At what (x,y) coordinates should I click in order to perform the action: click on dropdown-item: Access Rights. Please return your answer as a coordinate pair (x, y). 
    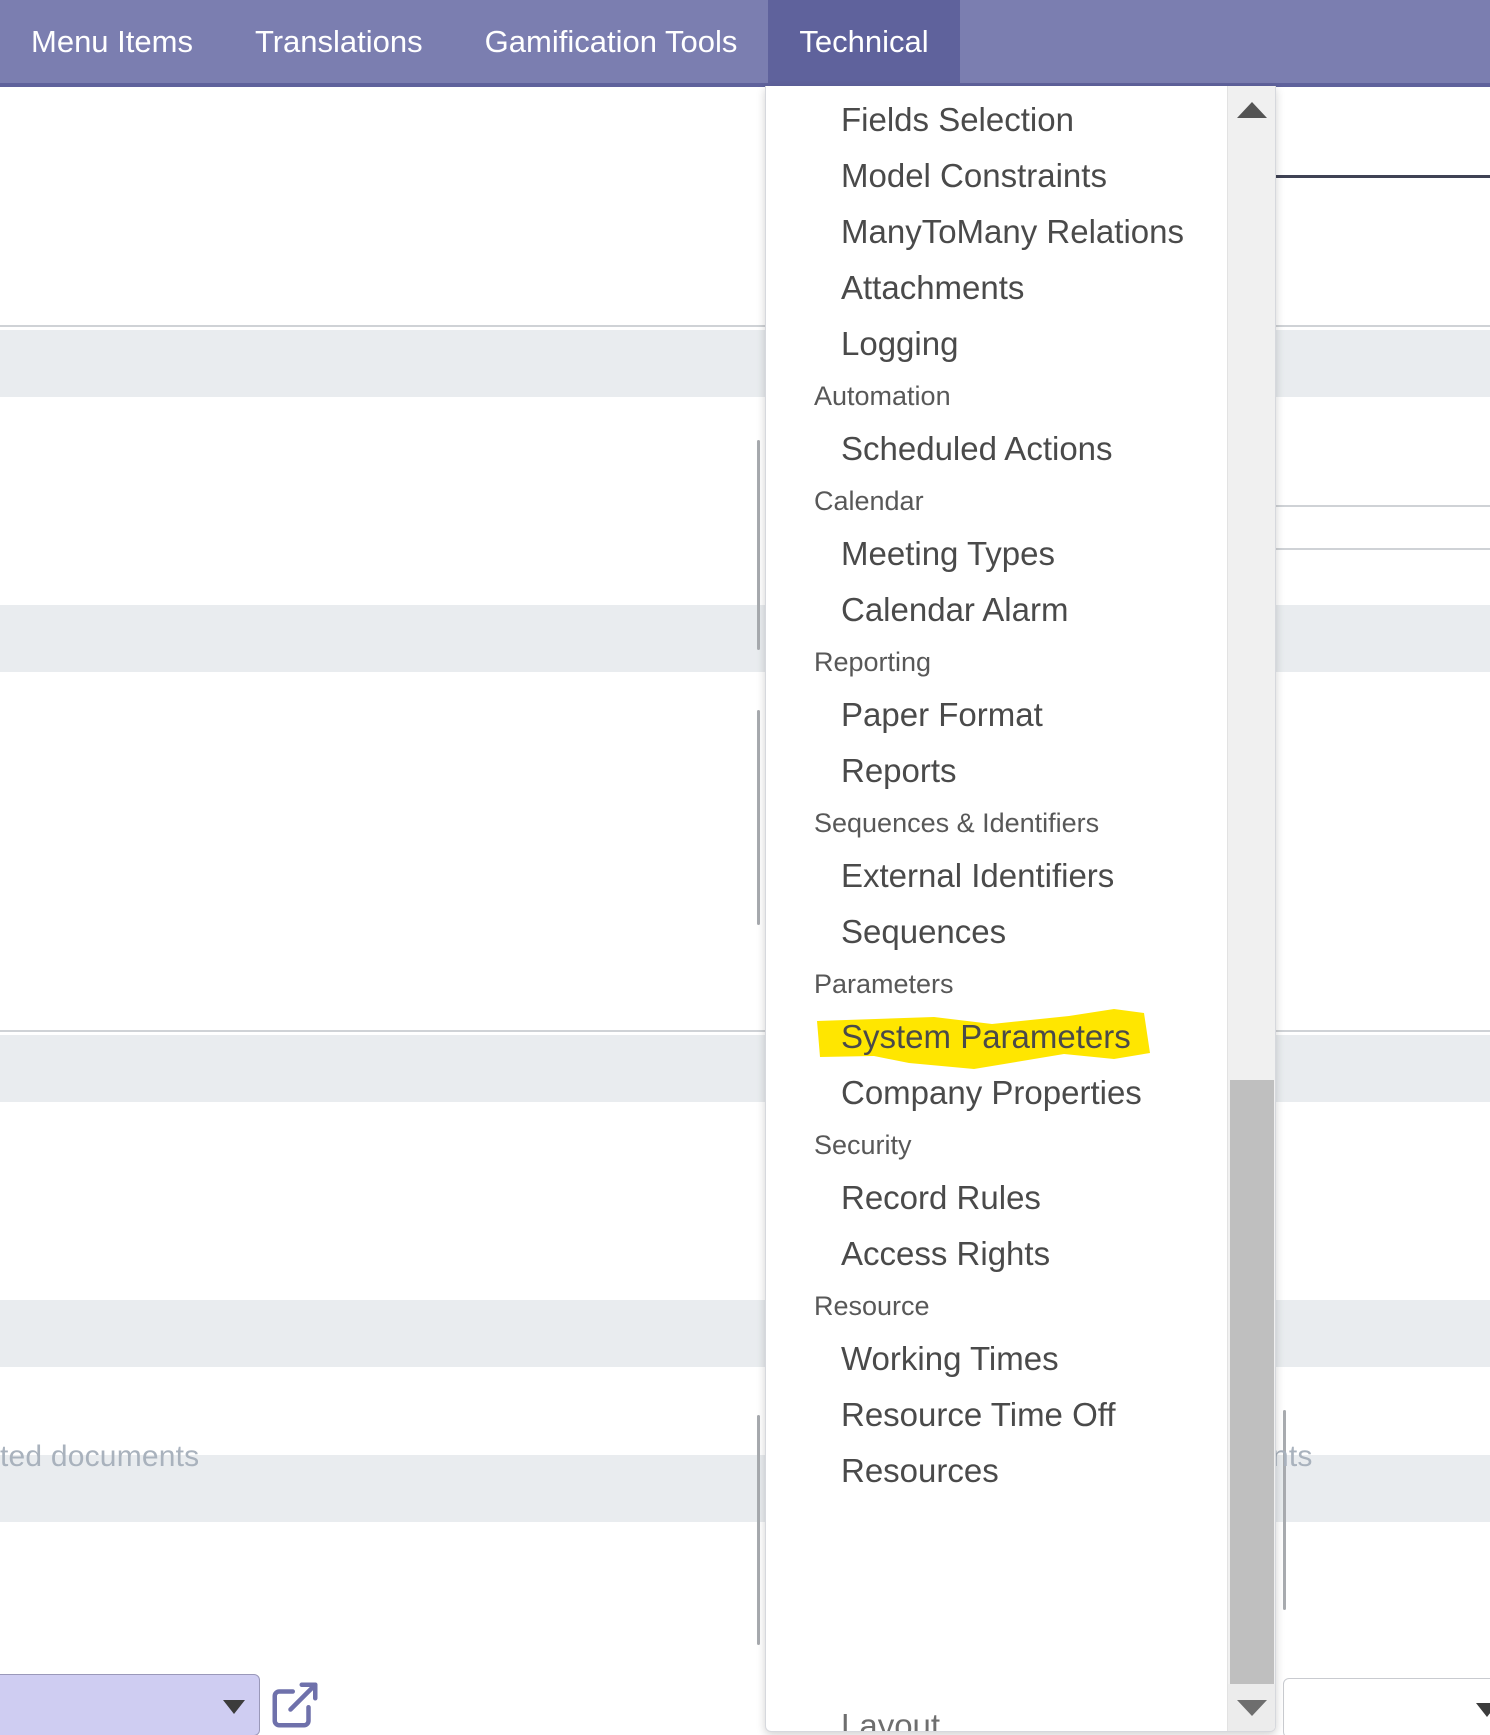
    Looking at the image, I should click on (997, 1254).